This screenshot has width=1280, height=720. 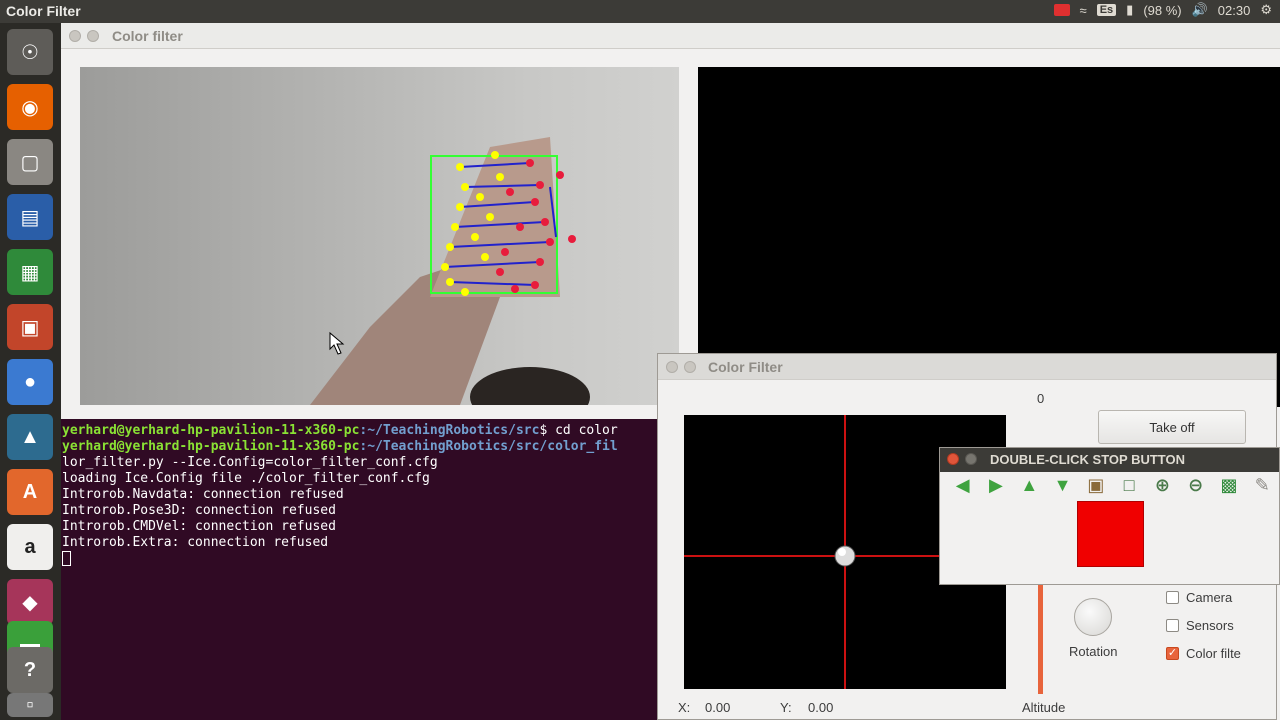 What do you see at coordinates (203, 494) in the screenshot?
I see `terminal-line: Introrob.Navdata: connection refused` at bounding box center [203, 494].